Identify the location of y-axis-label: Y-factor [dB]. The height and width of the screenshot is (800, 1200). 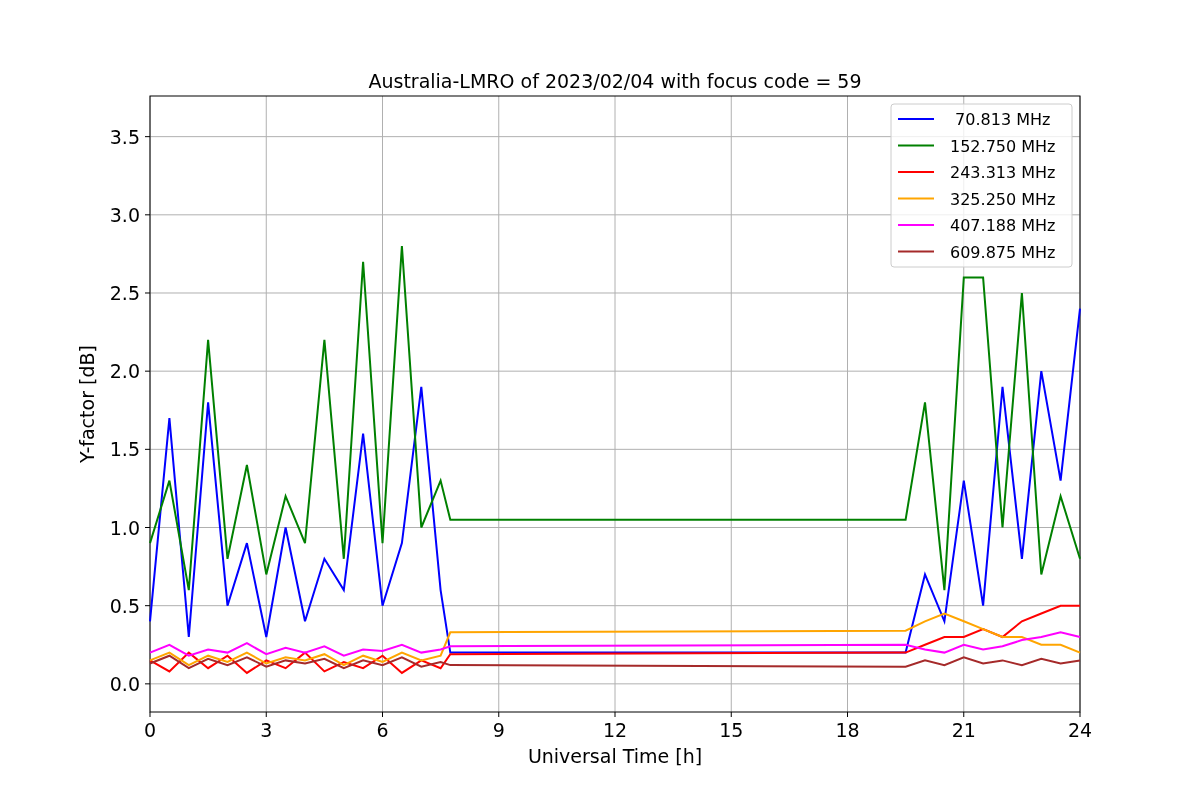
(87, 404).